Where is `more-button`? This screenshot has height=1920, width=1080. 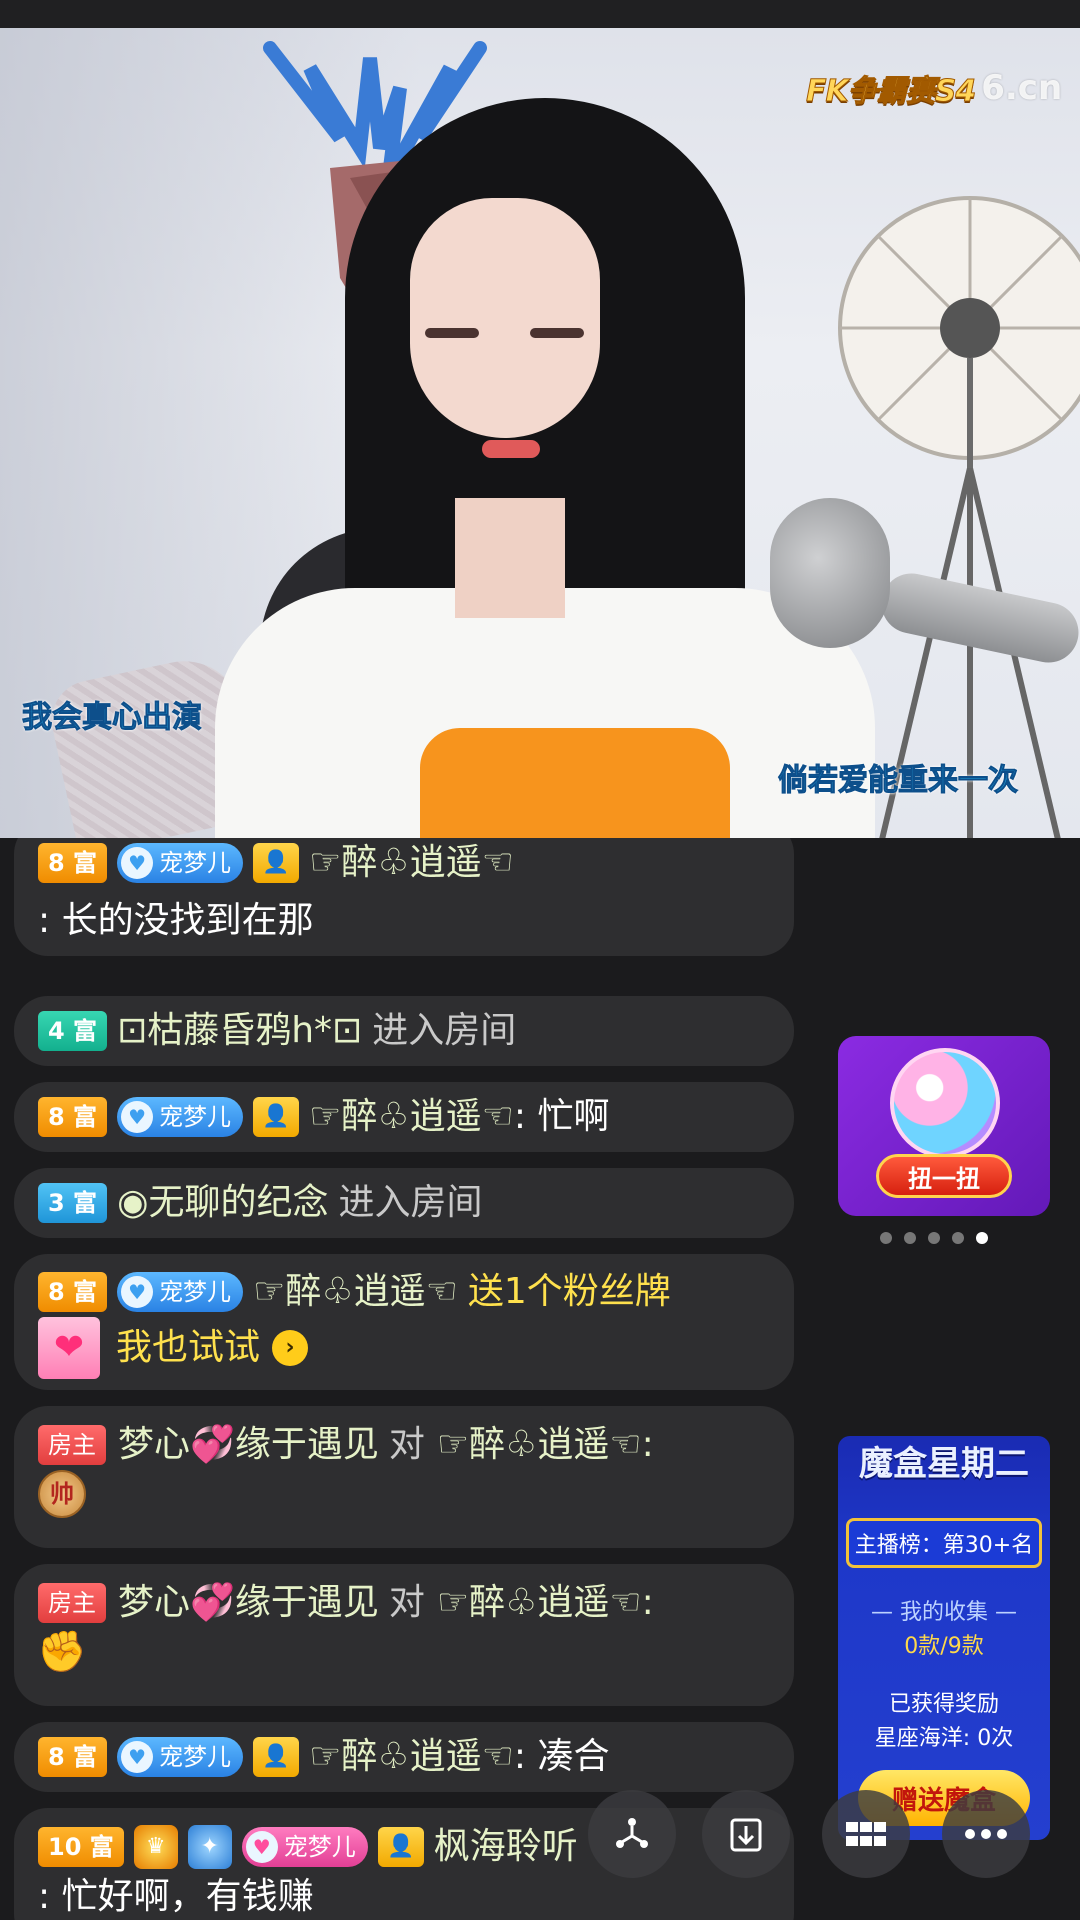 more-button is located at coordinates (986, 1834).